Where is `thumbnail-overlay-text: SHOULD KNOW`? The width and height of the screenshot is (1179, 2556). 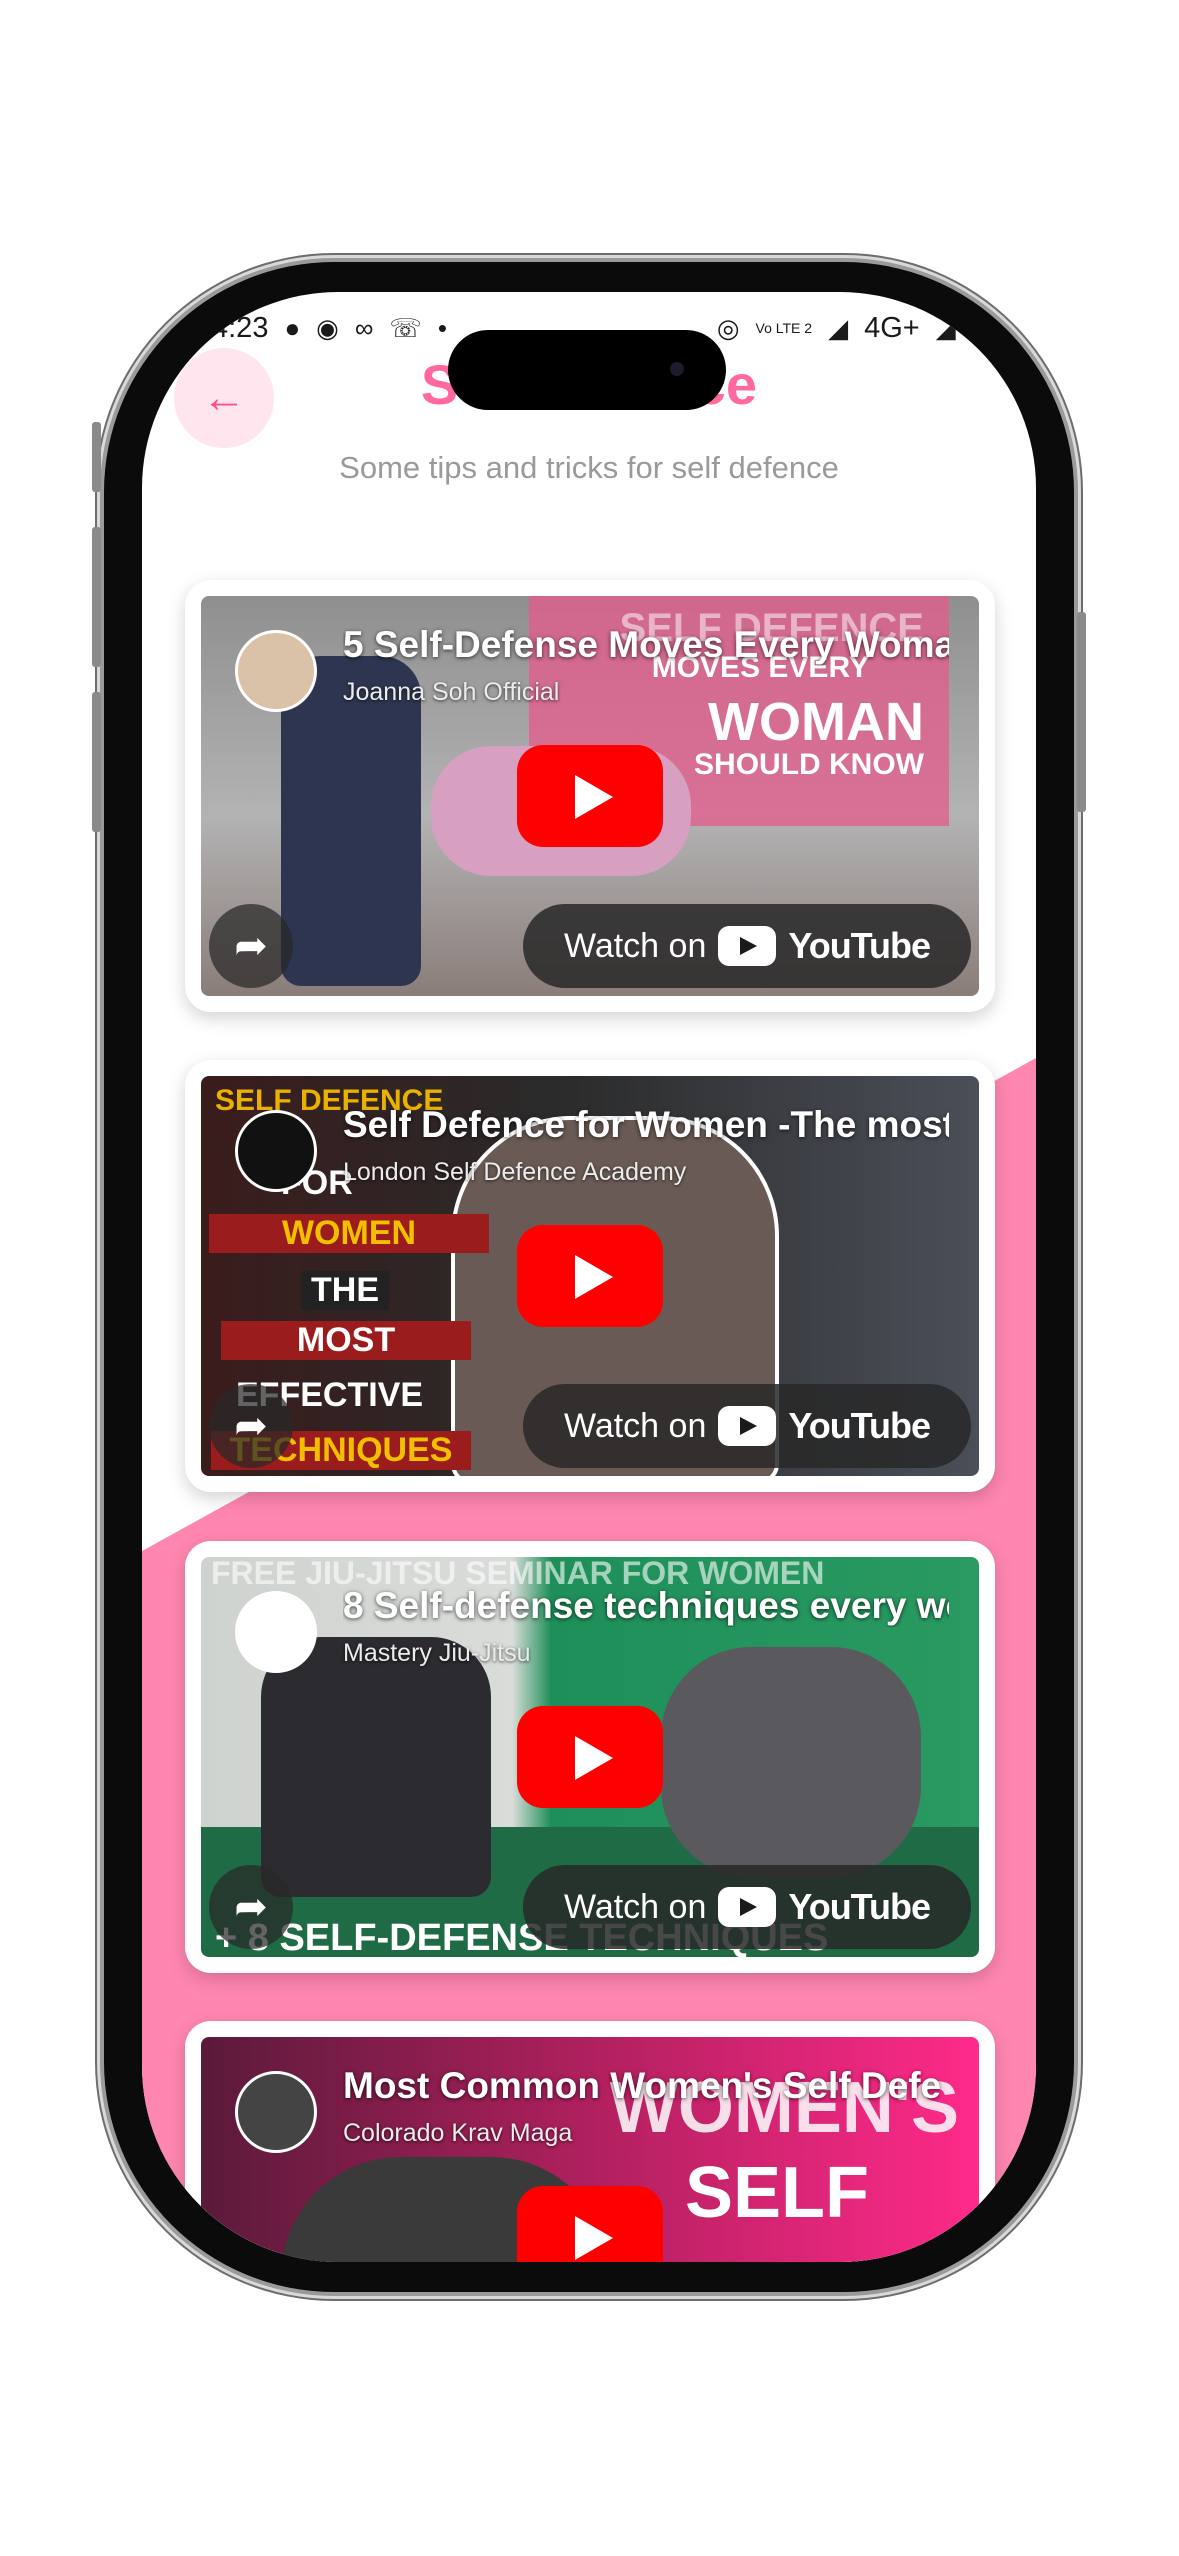
thumbnail-overlay-text: SHOULD KNOW is located at coordinates (809, 764).